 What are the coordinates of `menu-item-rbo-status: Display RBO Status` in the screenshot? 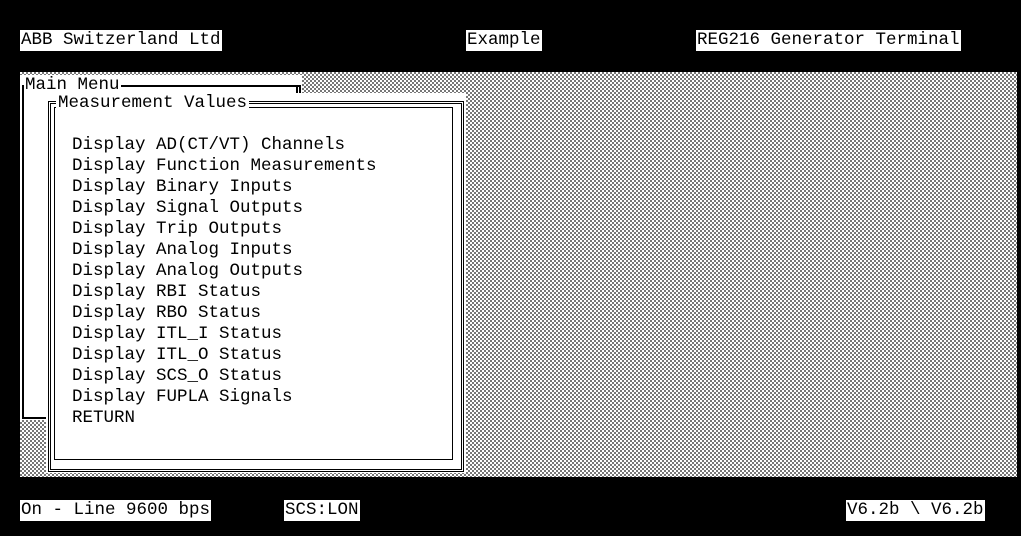 It's located at (224, 313).